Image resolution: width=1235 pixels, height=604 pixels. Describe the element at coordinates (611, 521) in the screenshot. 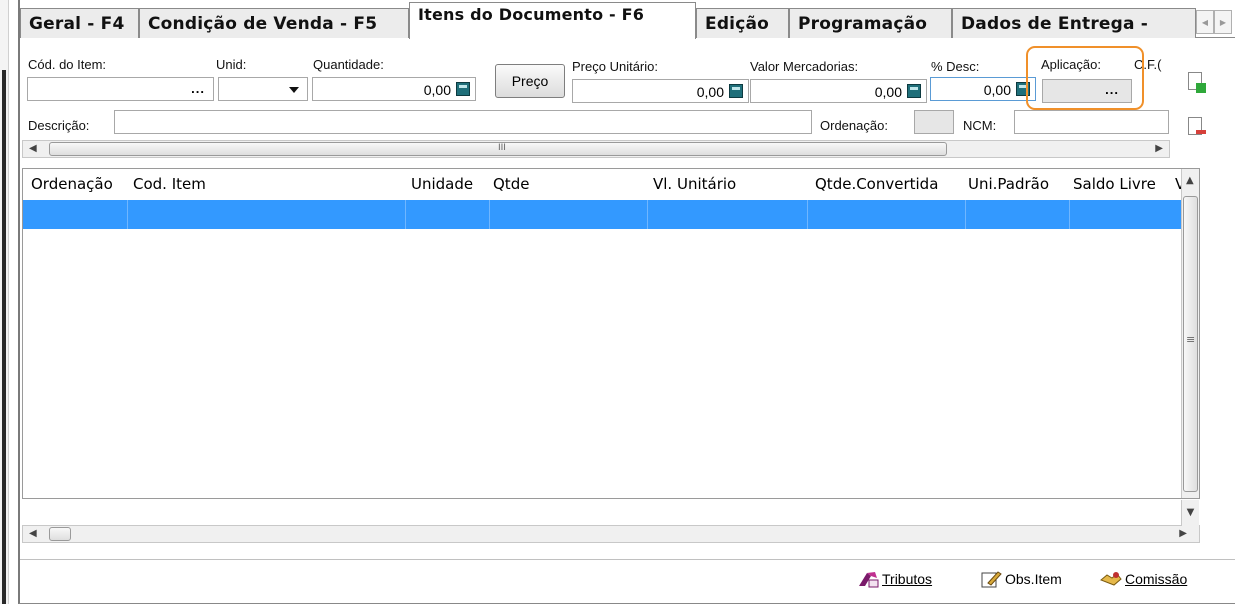

I see `grid-horizontal-scrollbar: ◀ ▶ ▼` at that location.